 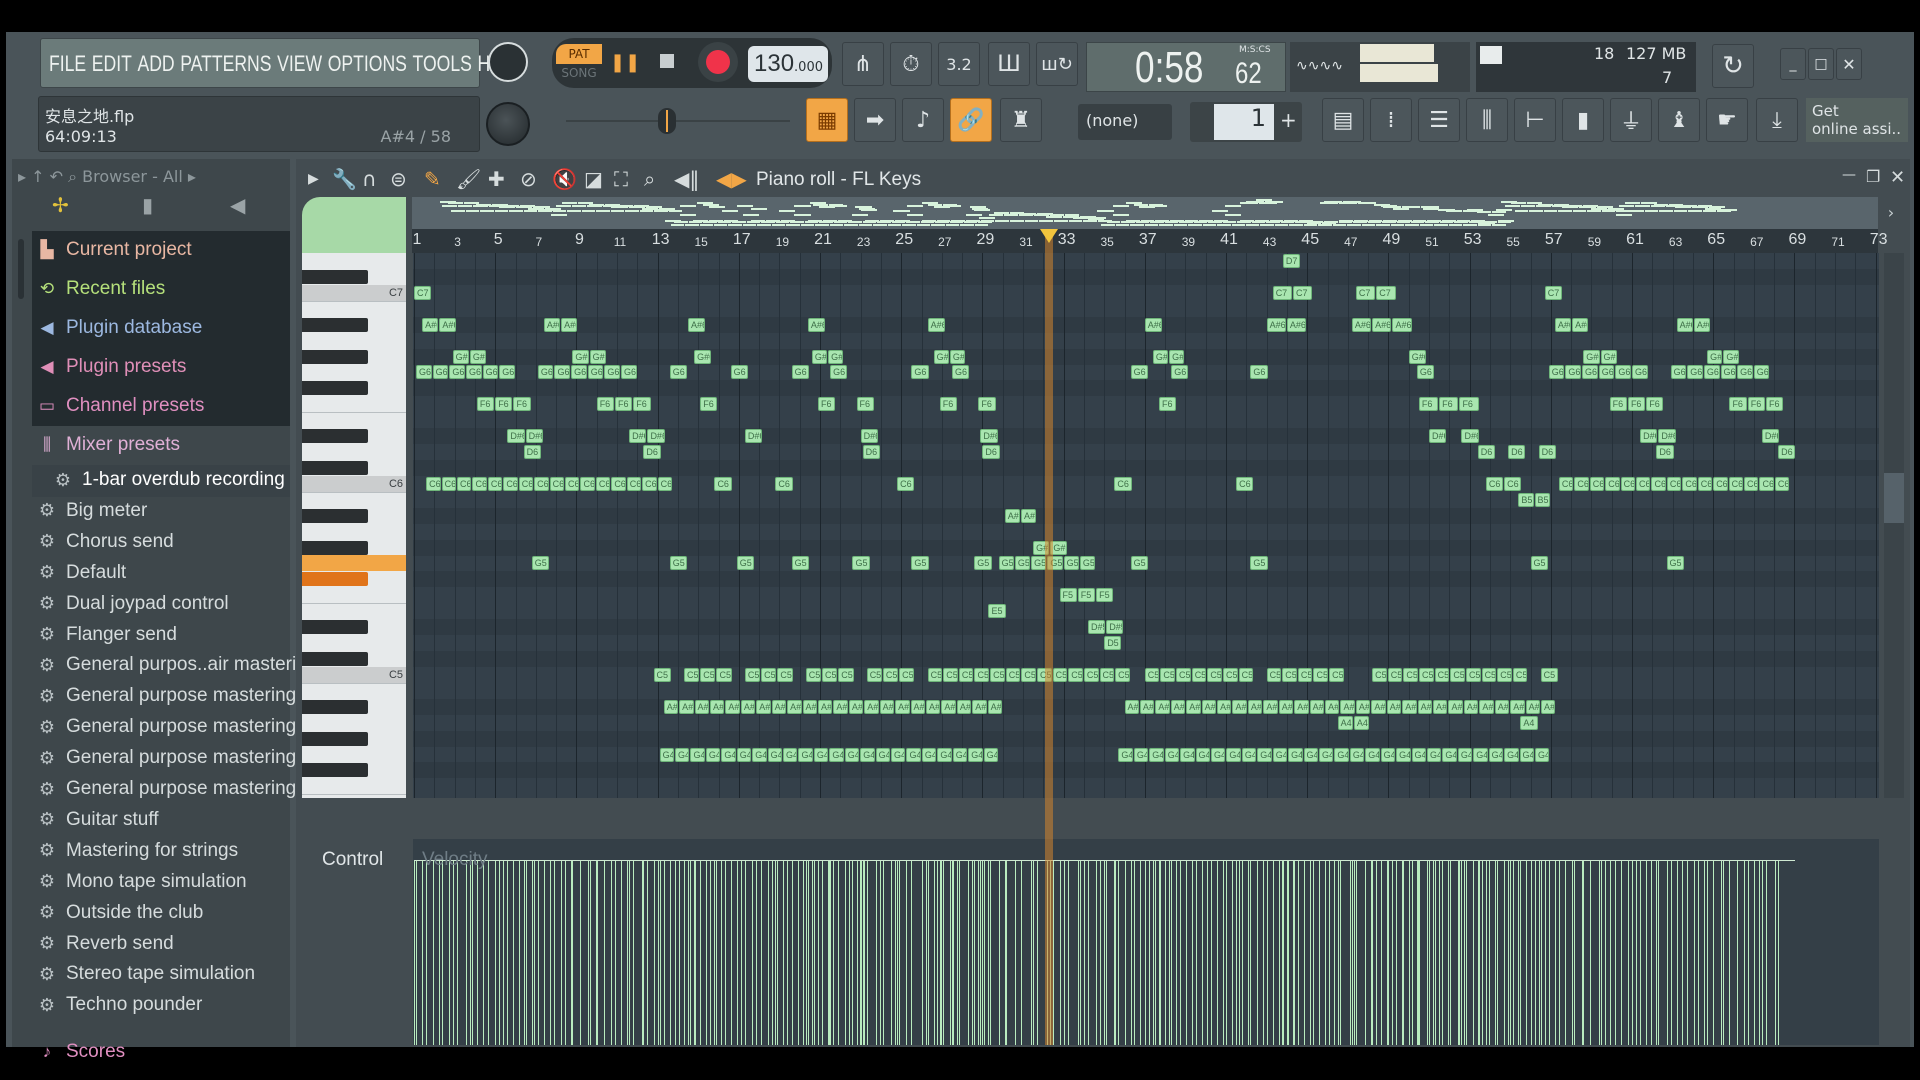 What do you see at coordinates (1009, 64) in the screenshot?
I see `step-edit-button: Ш` at bounding box center [1009, 64].